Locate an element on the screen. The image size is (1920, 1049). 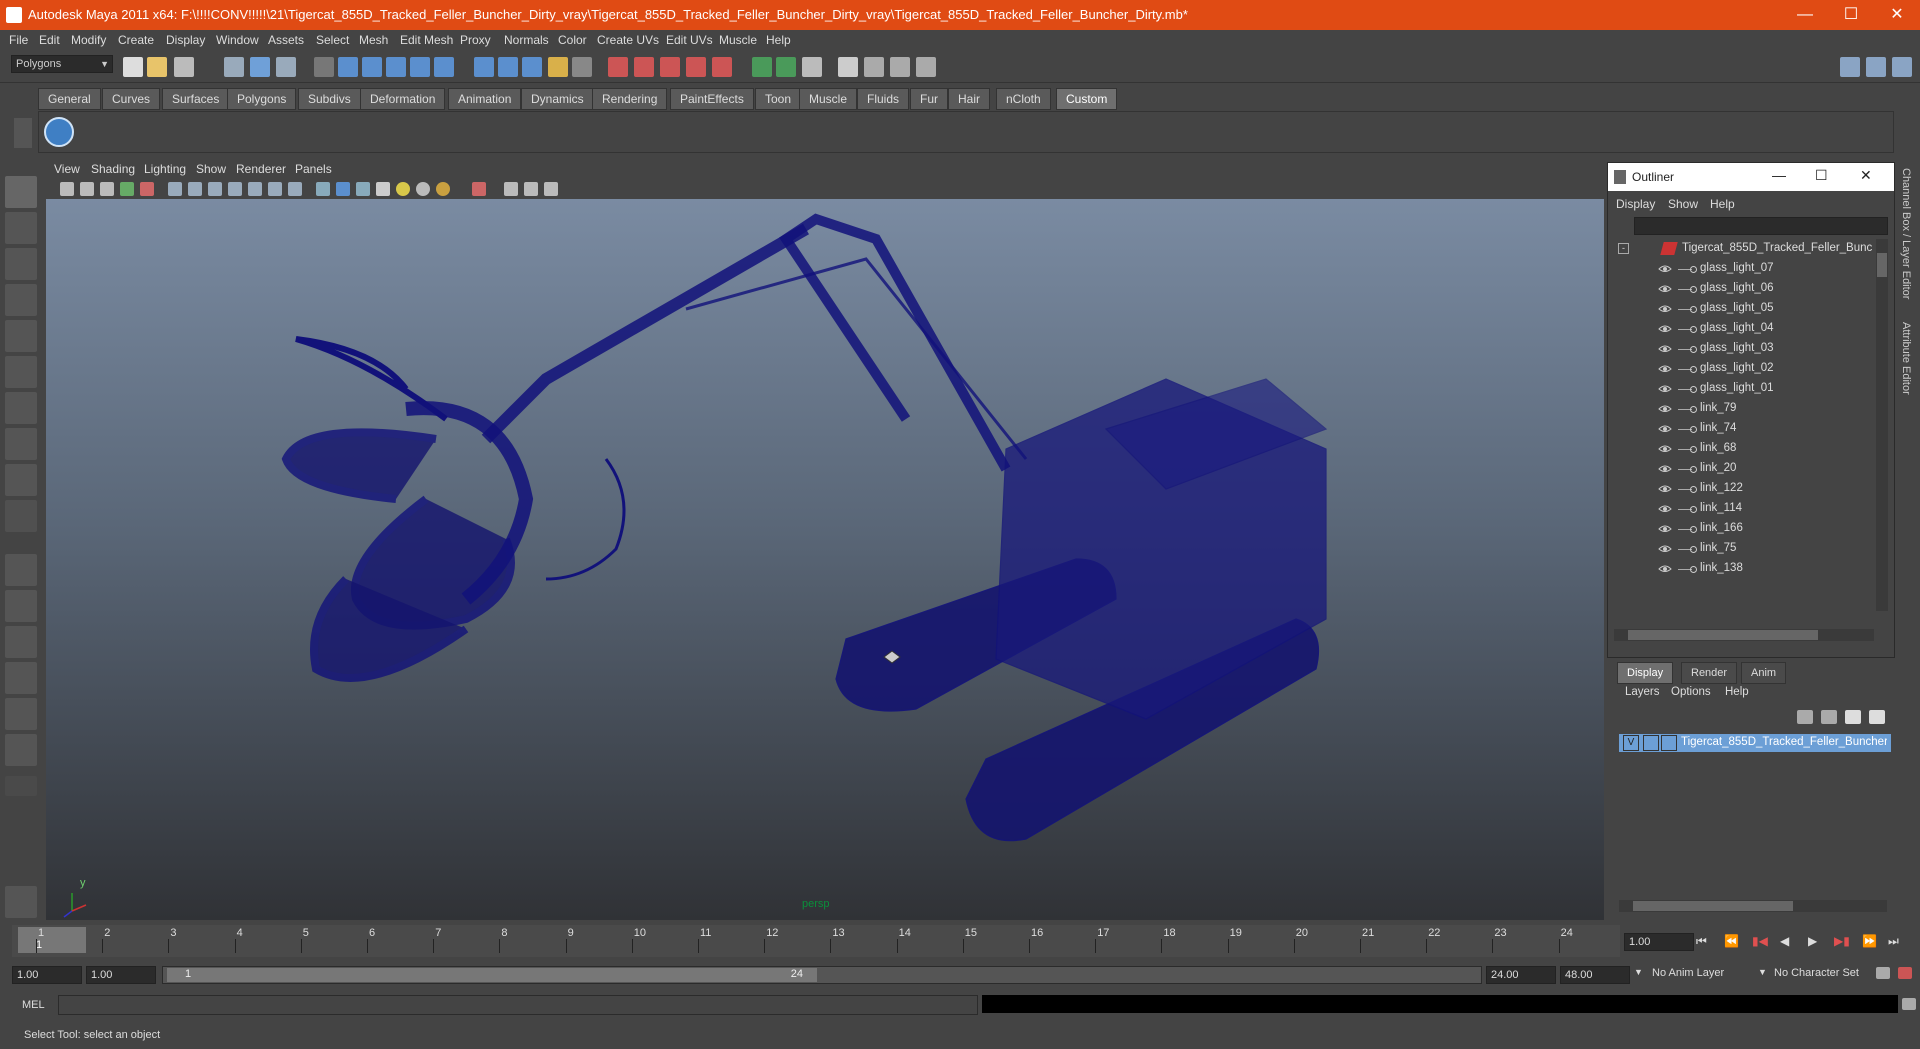
snap-grid-icon is located at coordinates (348, 67).